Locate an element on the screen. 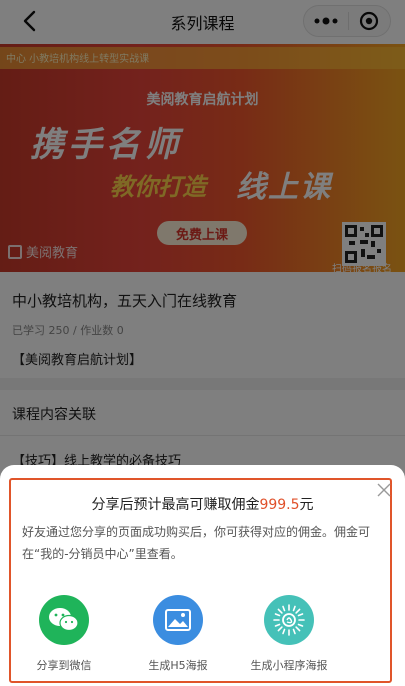  image-icon is located at coordinates (178, 620).